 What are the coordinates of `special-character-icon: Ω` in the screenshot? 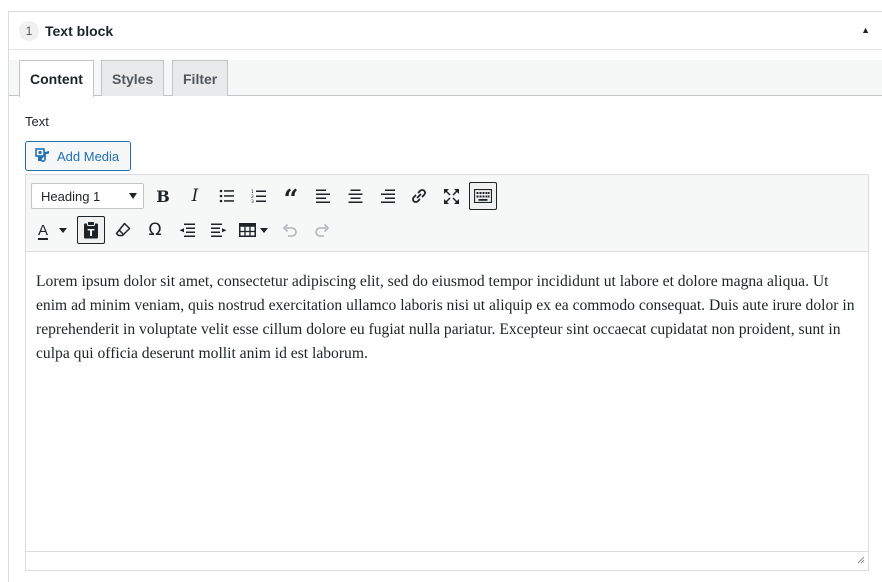 It's located at (155, 230).